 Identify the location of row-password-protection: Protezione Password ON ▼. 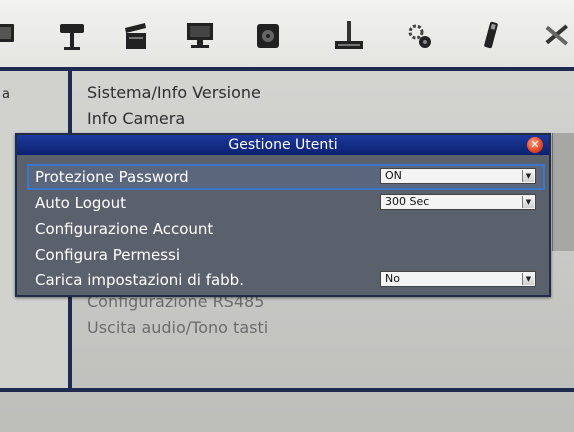
(286, 177).